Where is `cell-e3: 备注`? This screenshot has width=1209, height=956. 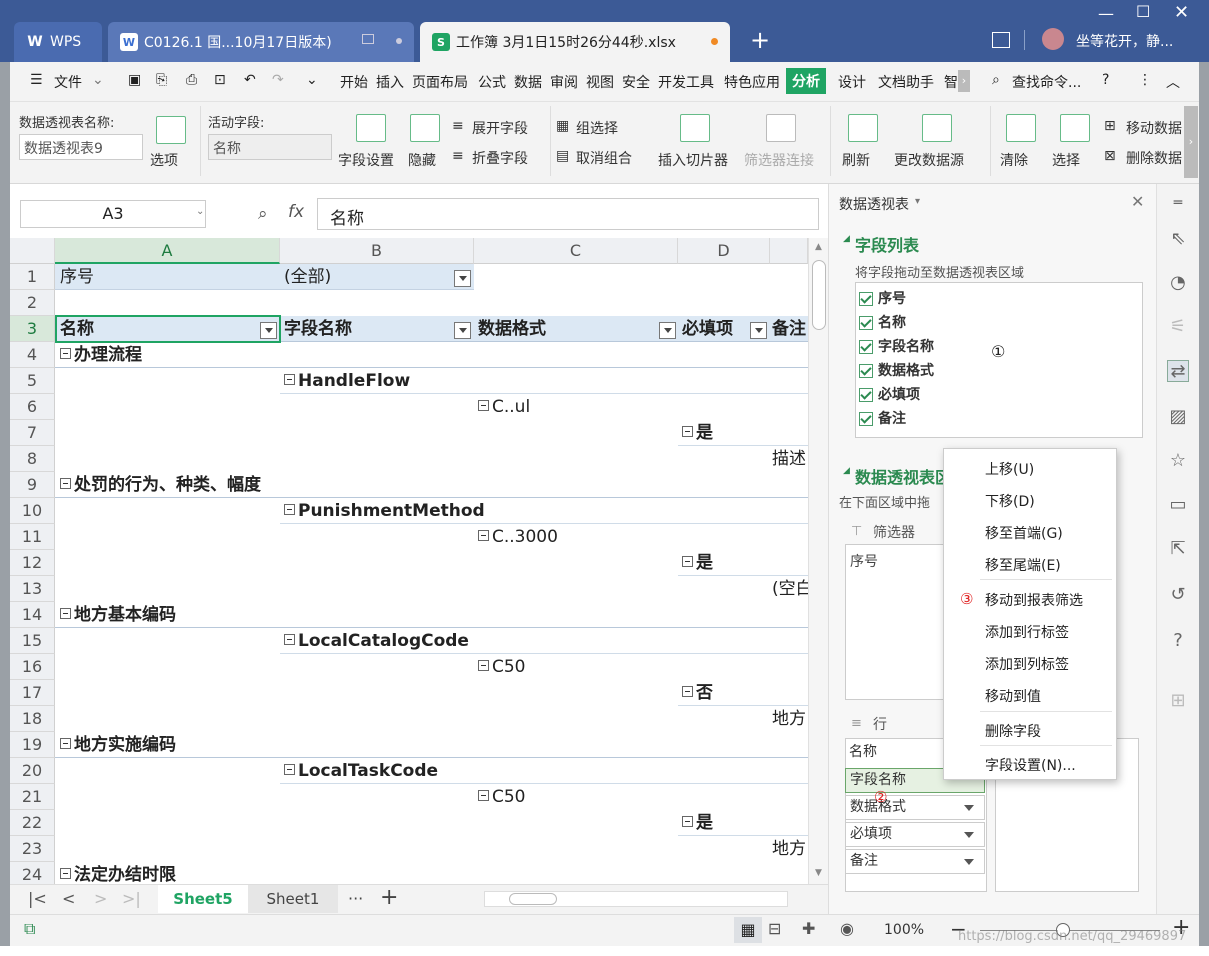
cell-e3: 备注 is located at coordinates (789, 329).